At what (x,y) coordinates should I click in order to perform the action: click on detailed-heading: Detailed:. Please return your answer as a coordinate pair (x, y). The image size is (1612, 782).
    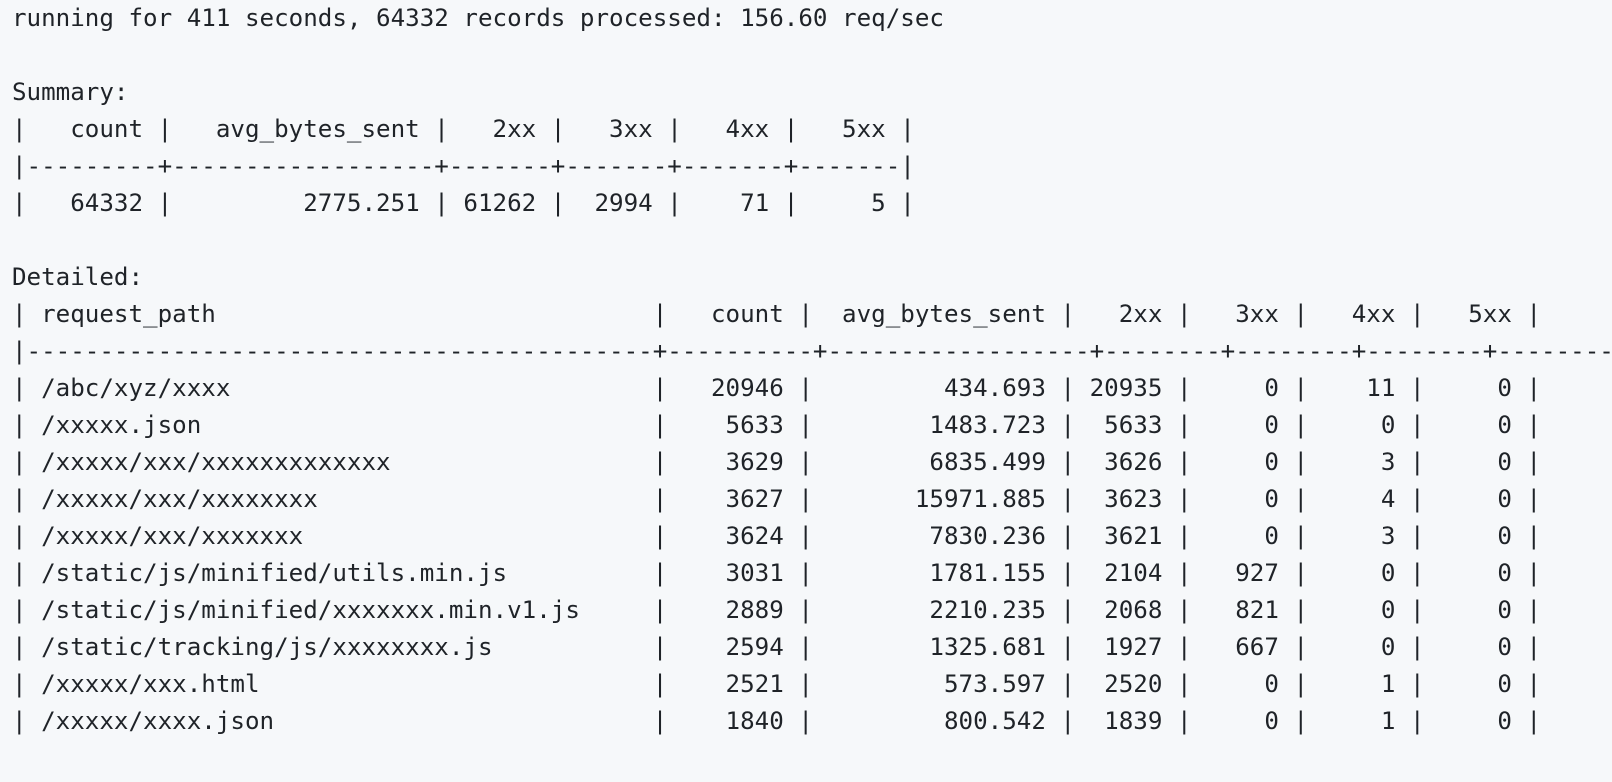
    Looking at the image, I should click on (78, 277).